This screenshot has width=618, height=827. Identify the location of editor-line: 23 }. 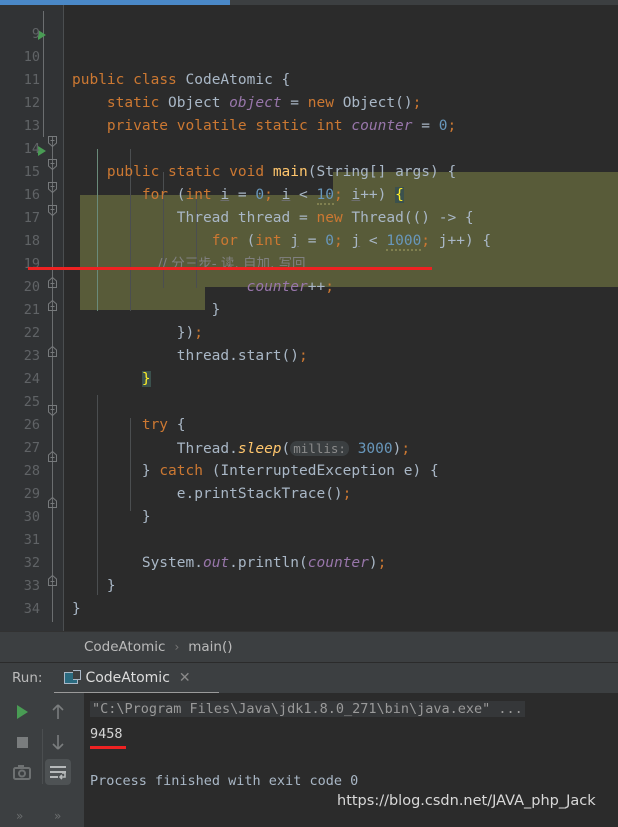
(309, 355).